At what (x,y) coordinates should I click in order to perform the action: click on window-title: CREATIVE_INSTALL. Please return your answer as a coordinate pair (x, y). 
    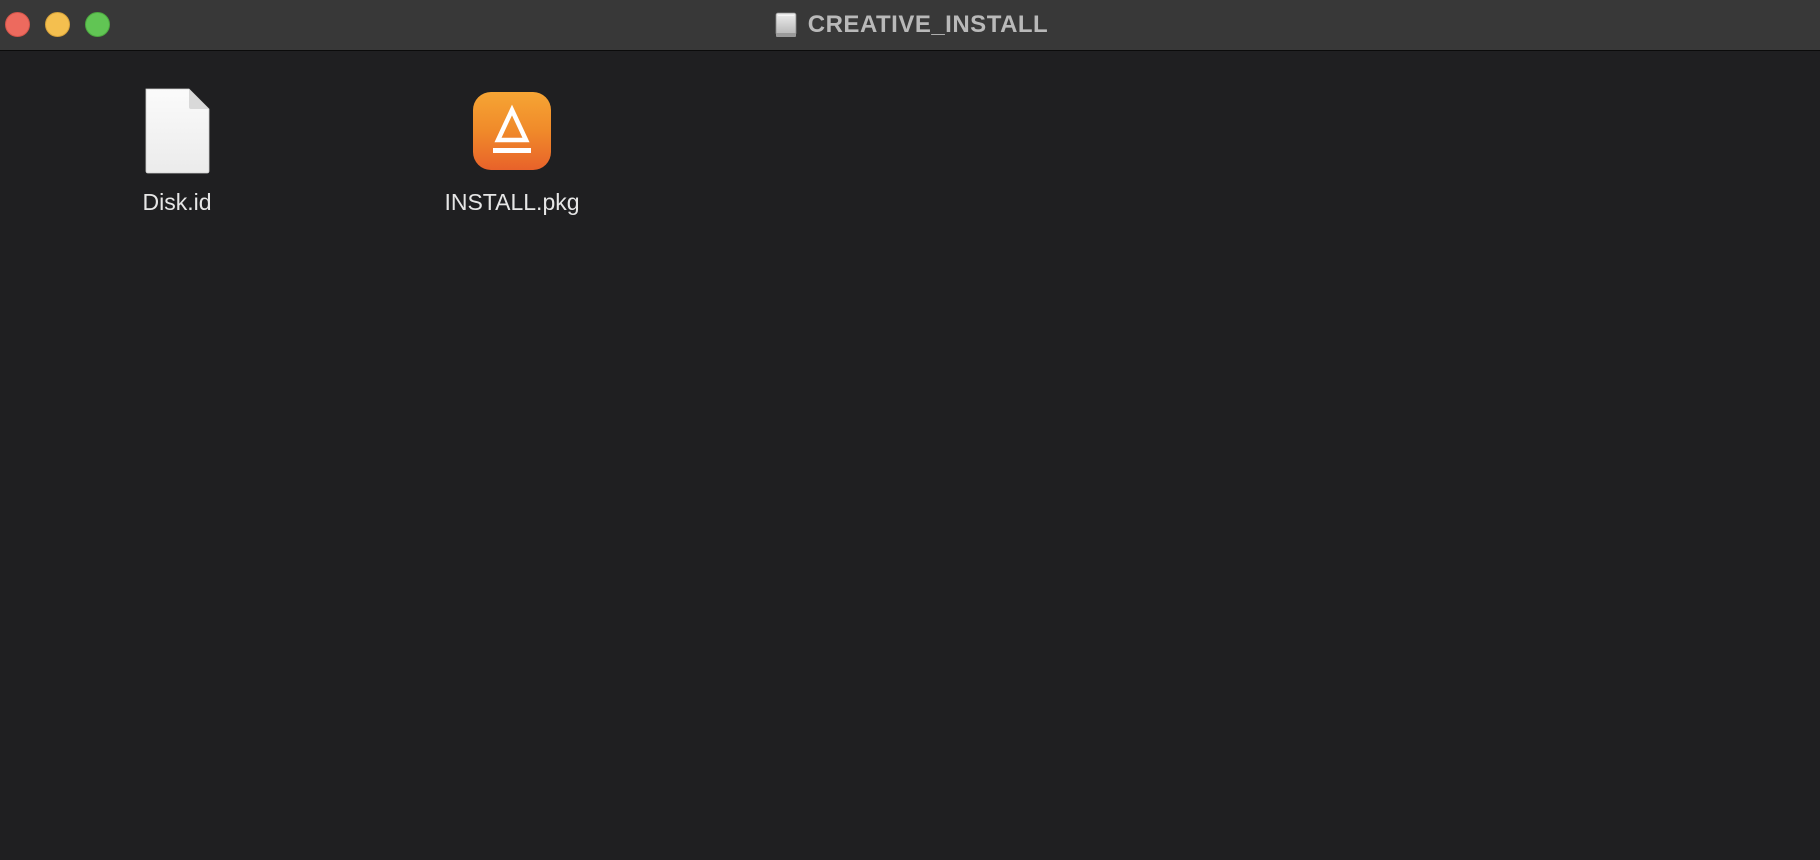
    Looking at the image, I should click on (928, 24).